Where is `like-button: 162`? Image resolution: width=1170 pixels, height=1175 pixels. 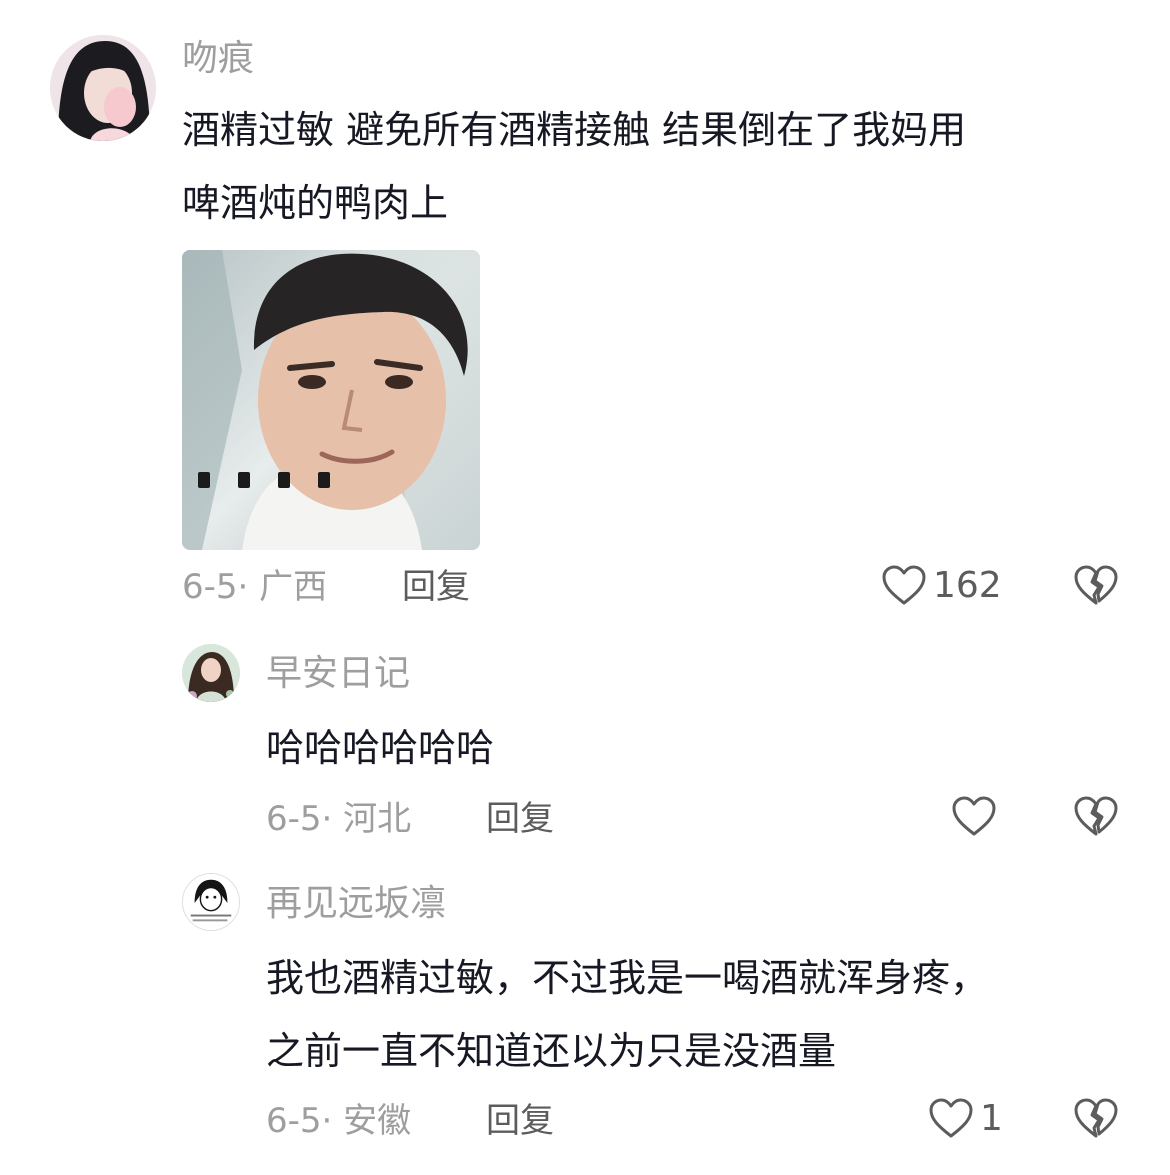 like-button: 162 is located at coordinates (940, 586).